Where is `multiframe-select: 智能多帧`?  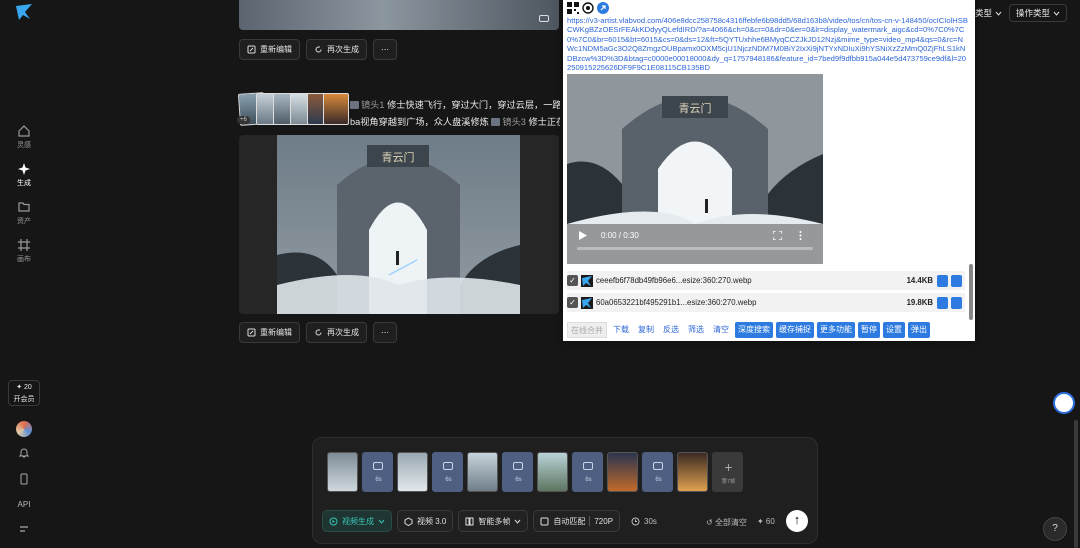 multiframe-select: 智能多帧 is located at coordinates (493, 521).